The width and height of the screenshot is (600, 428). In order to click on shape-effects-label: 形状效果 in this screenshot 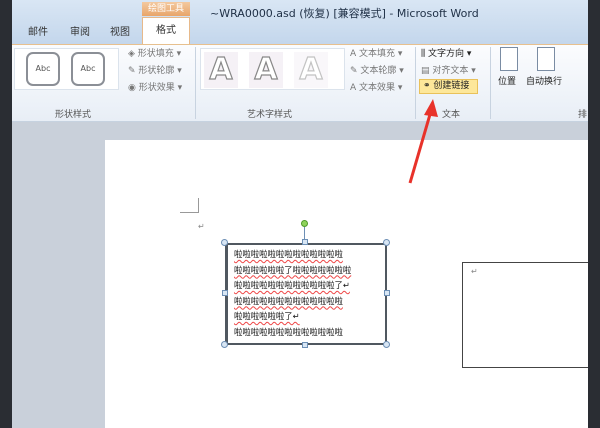, I will do `click(156, 88)`.